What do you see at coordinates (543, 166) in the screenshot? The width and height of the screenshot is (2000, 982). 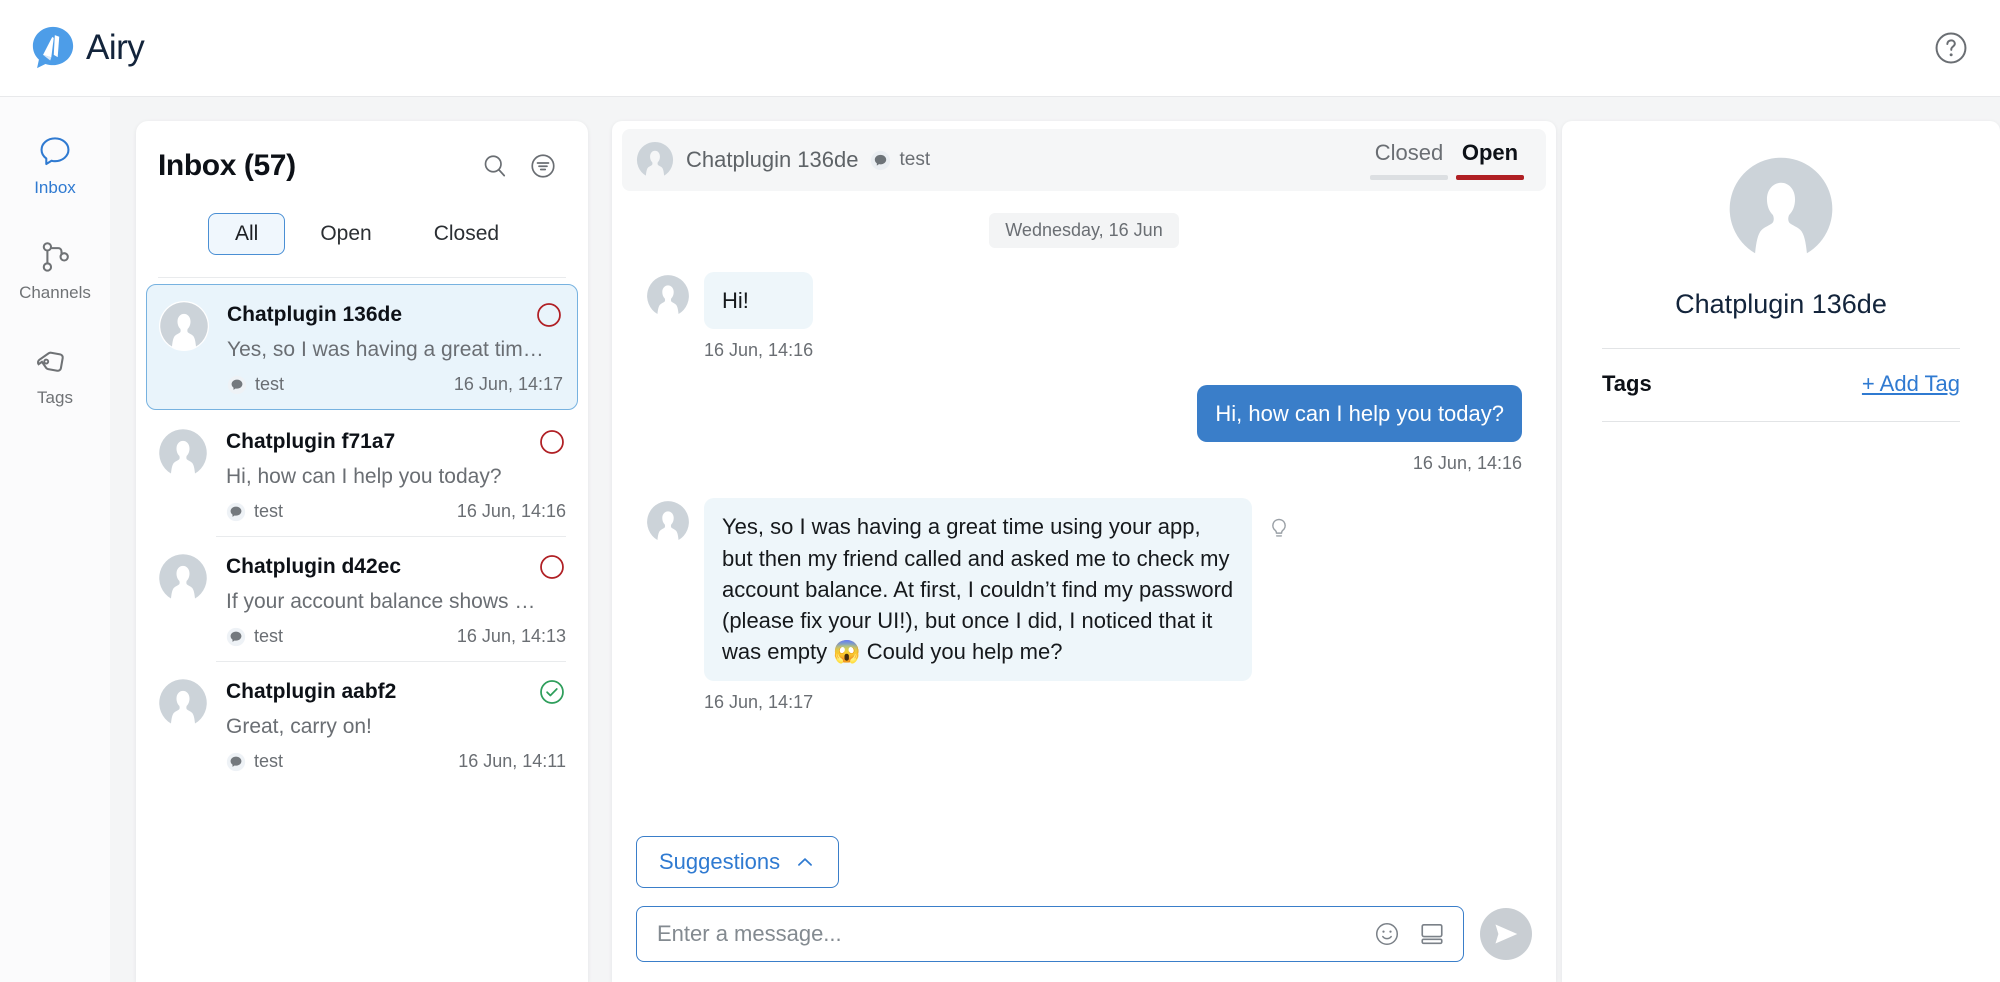 I see `filter-icon` at bounding box center [543, 166].